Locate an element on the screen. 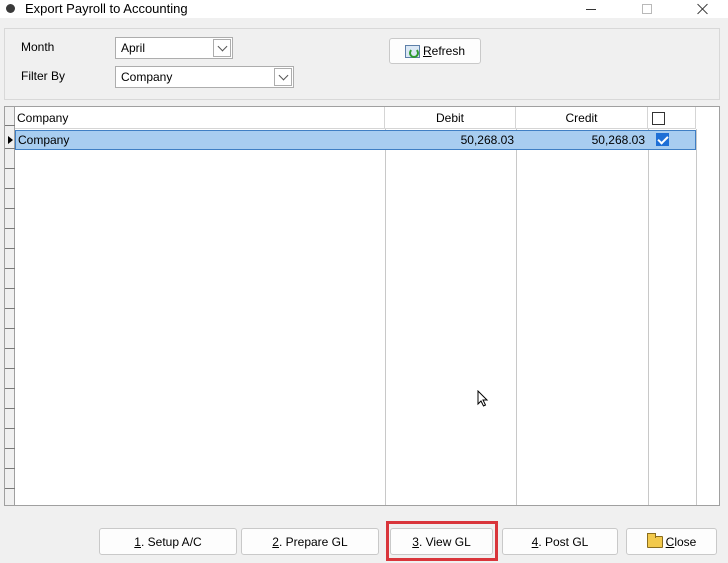 This screenshot has width=728, height=563. month-label: Month is located at coordinates (38, 47).